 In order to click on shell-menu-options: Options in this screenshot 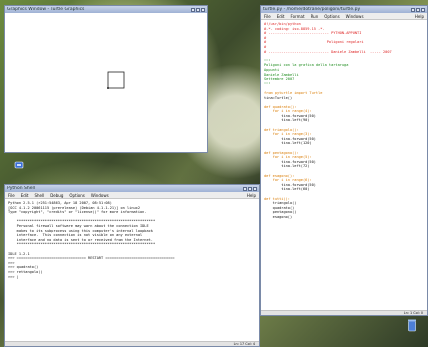, I will do `click(76, 195)`.